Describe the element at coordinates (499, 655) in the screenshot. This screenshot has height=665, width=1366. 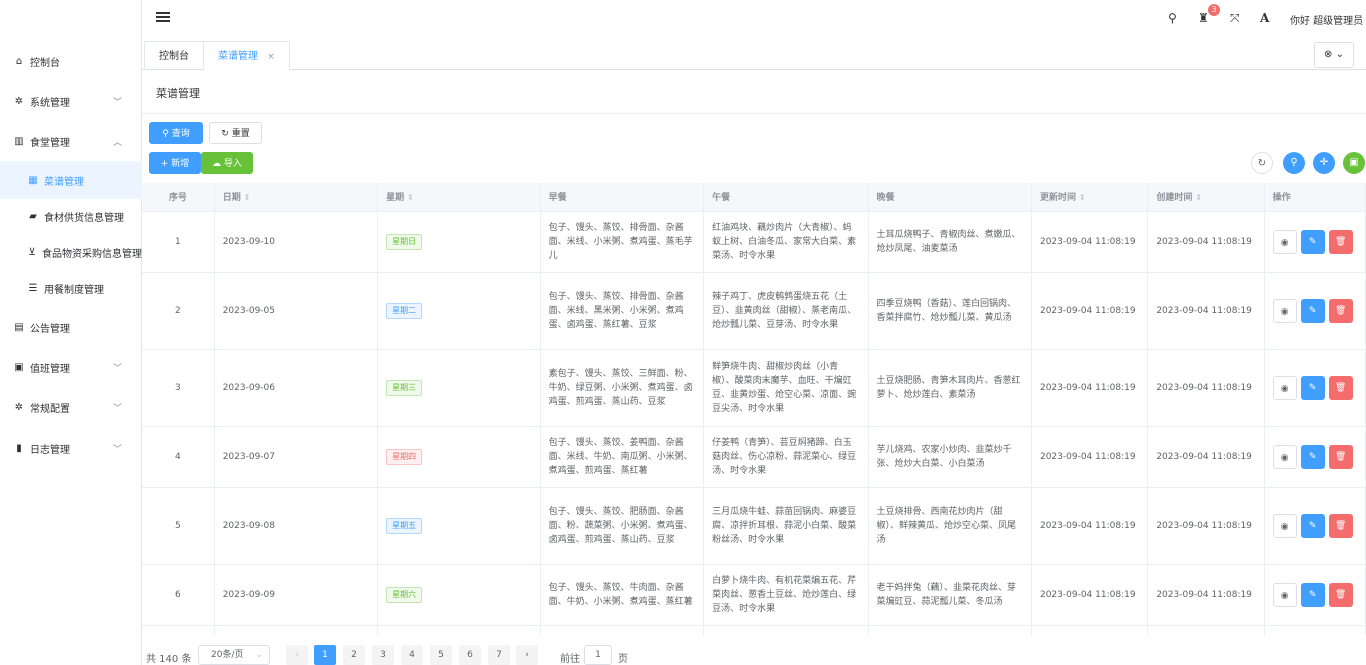
I see `page-button: 7` at that location.